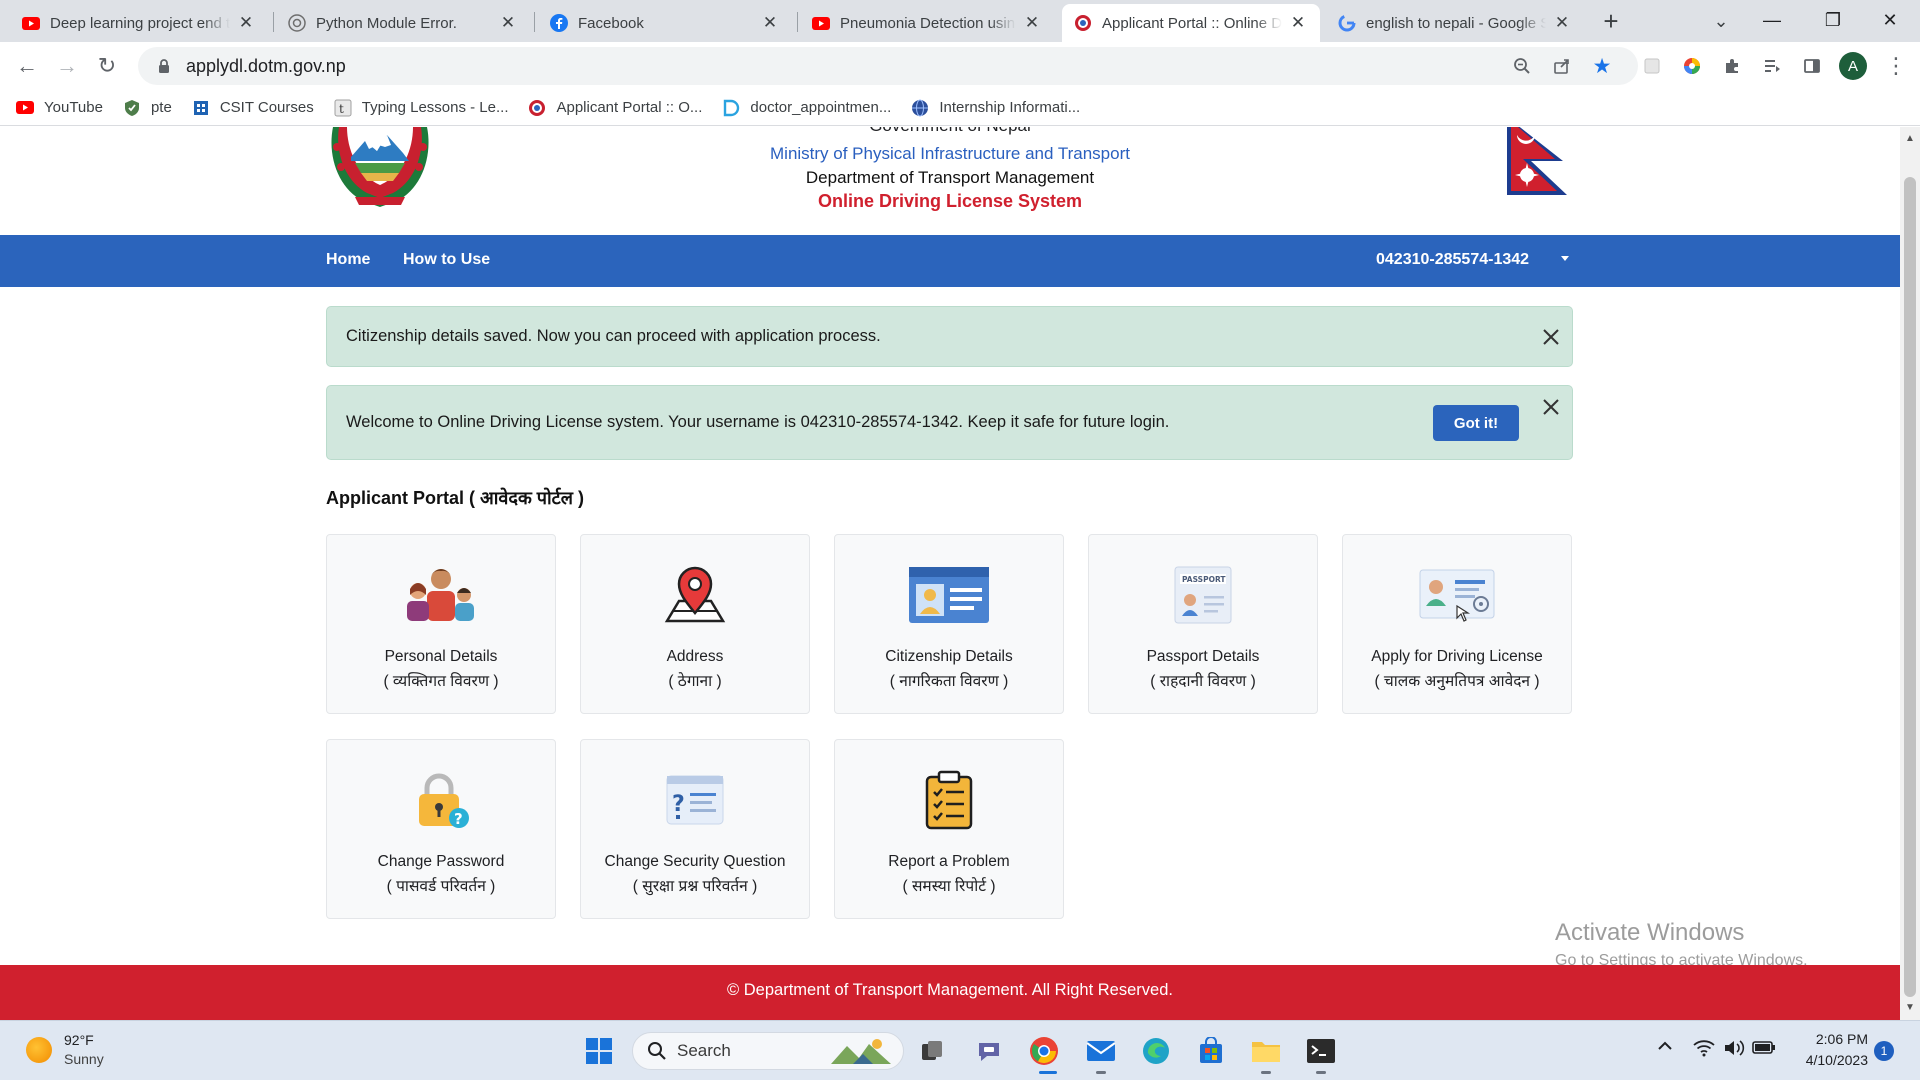 Image resolution: width=1920 pixels, height=1080 pixels. Describe the element at coordinates (1347, 23) in the screenshot. I see `google-icon` at that location.